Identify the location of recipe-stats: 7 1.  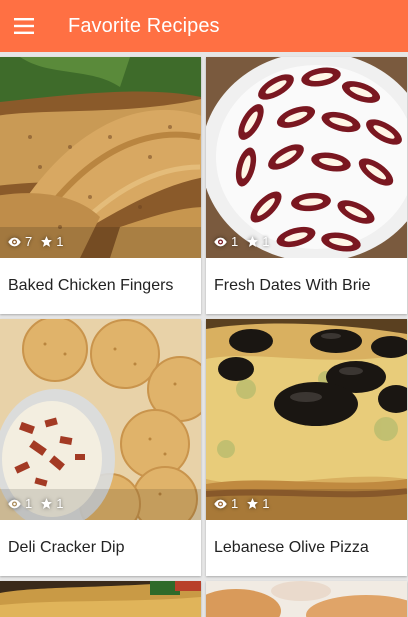
(36, 241).